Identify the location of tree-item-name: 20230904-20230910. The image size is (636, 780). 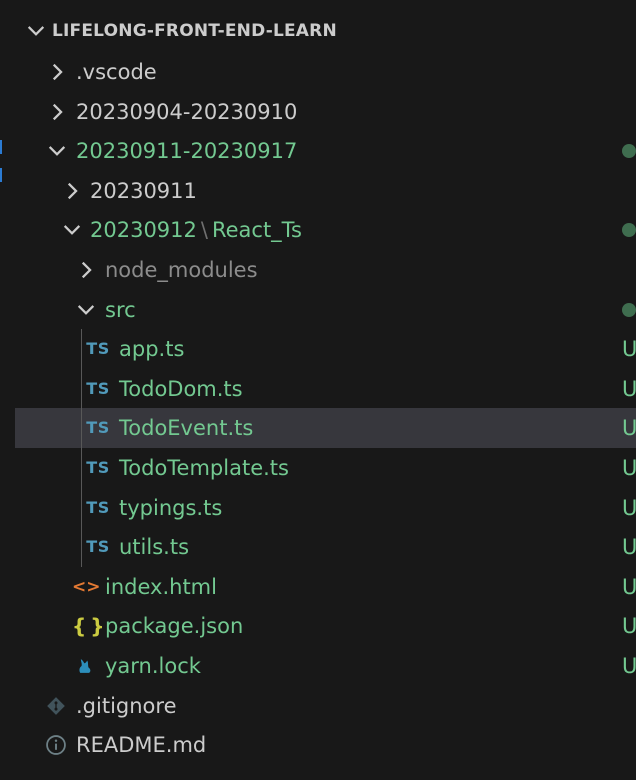
(187, 111).